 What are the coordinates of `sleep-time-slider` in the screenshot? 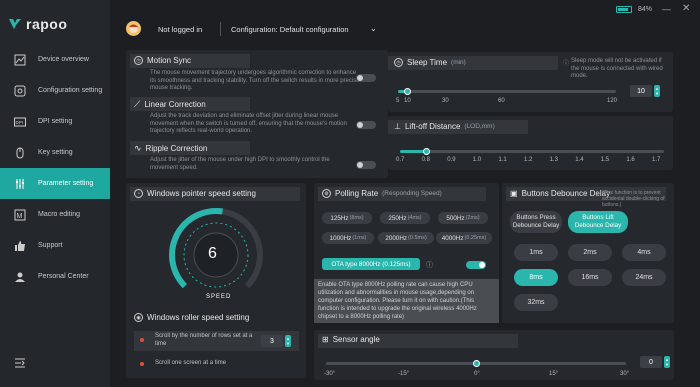 It's located at (507, 91).